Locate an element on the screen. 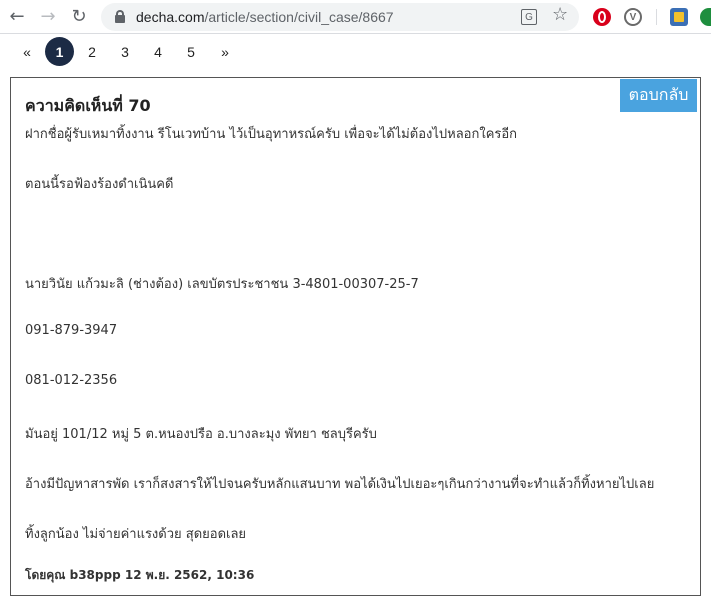  opera-icon is located at coordinates (602, 17).